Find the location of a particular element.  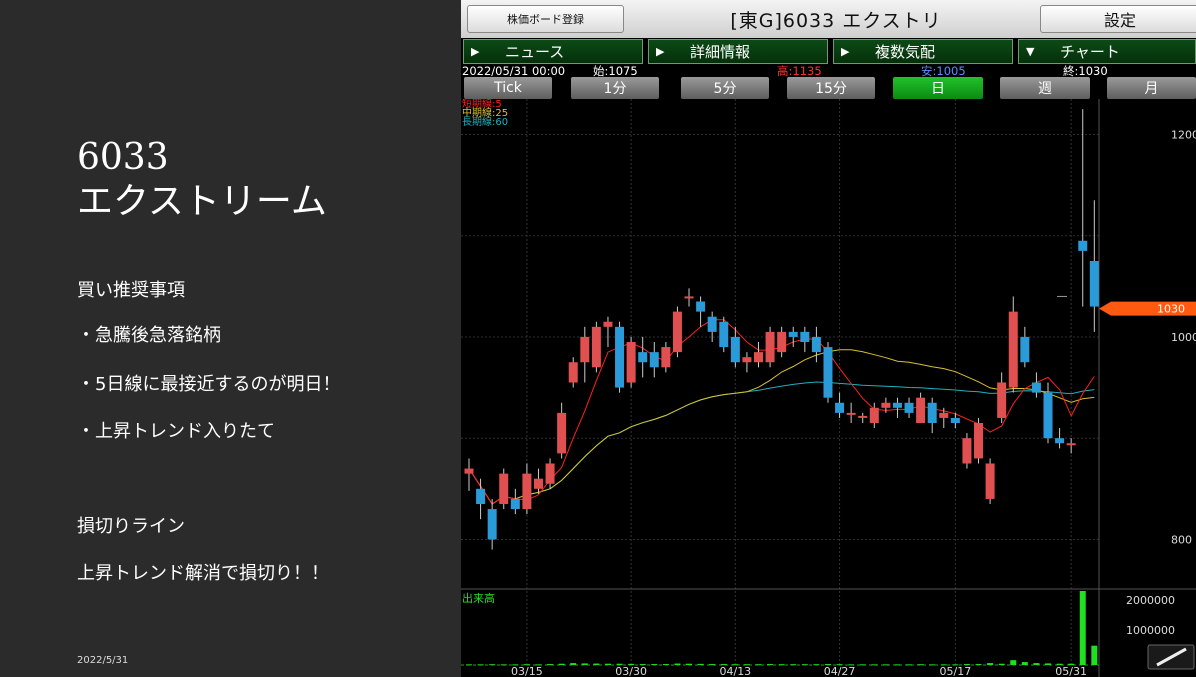

period-tick-button: Tick is located at coordinates (508, 88).